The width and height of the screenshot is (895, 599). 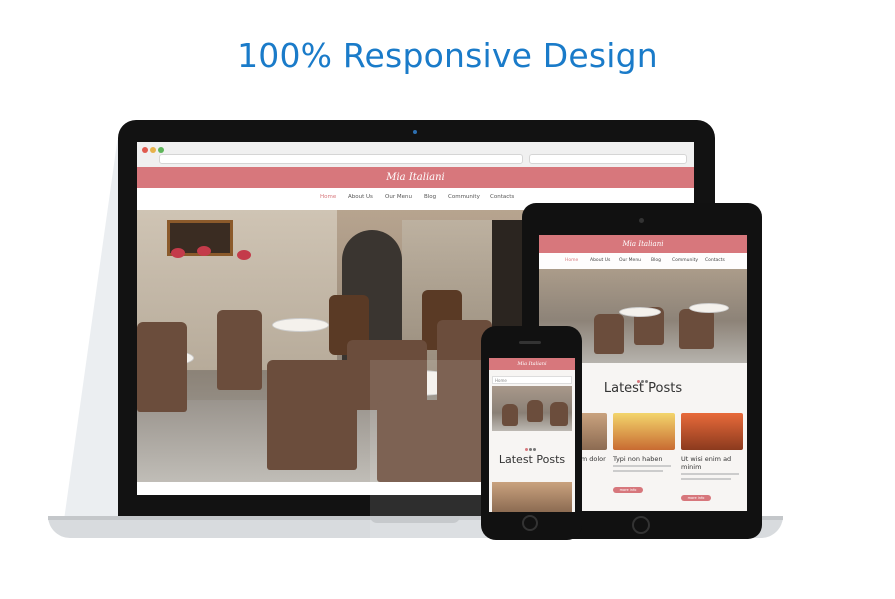 I want to click on address-bar, so click(x=341, y=159).